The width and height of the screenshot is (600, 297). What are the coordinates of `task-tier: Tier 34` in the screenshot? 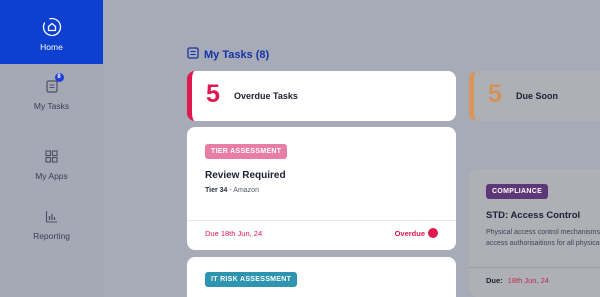 It's located at (216, 190).